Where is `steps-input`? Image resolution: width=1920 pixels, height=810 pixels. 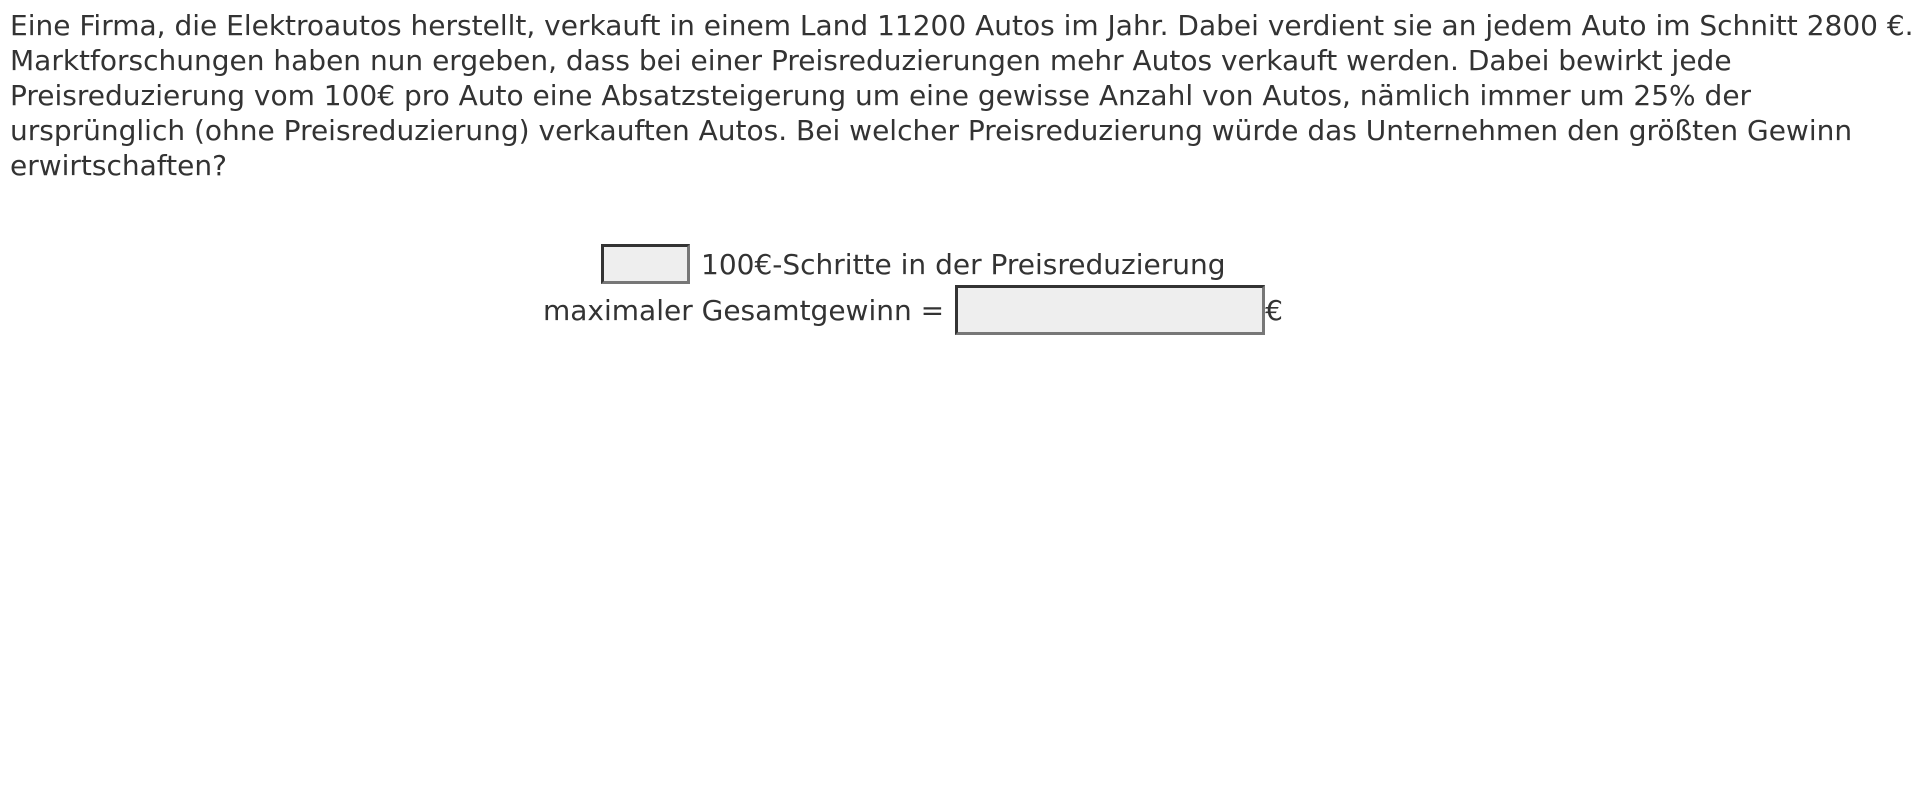
steps-input is located at coordinates (645, 264).